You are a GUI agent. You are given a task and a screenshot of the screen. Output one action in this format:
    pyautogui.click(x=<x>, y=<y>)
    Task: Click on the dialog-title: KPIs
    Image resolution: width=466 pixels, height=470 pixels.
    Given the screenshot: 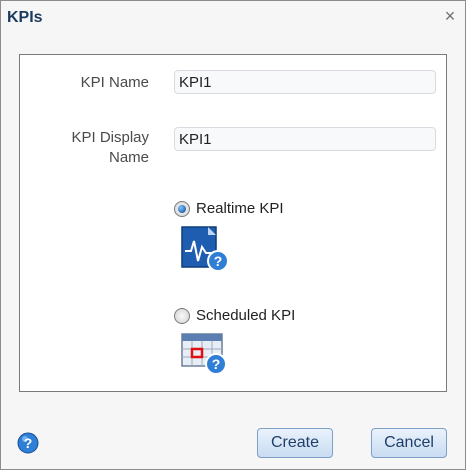 What is the action you would take?
    pyautogui.click(x=25, y=17)
    